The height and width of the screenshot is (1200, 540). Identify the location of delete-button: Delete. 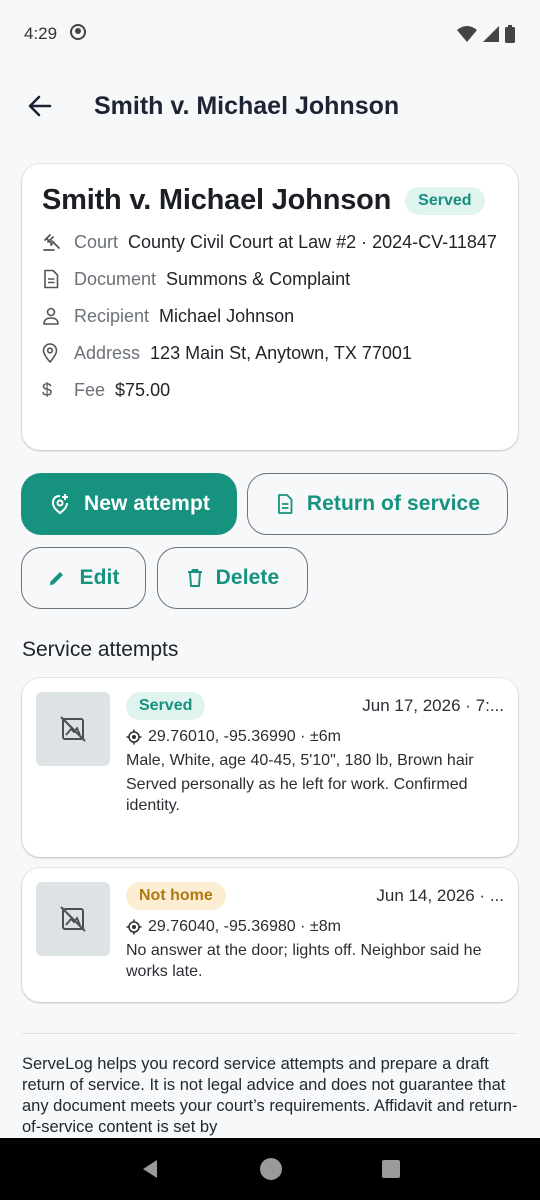
(232, 578).